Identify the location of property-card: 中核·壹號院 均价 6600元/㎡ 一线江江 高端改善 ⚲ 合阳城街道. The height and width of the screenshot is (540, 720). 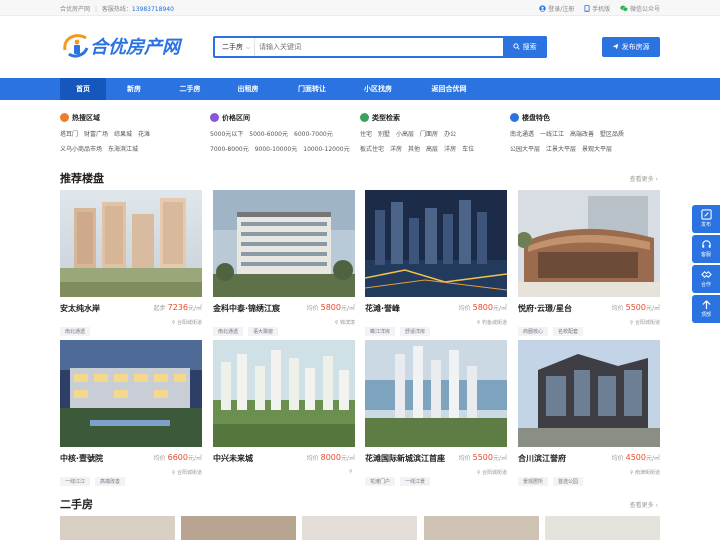
(131, 413).